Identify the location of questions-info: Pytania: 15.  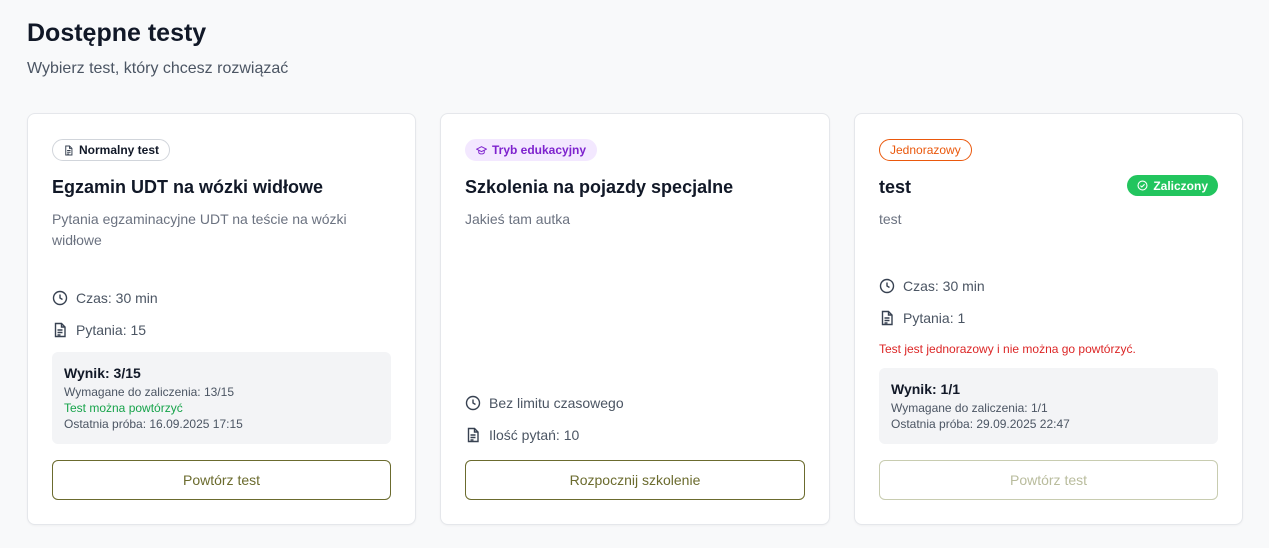
(99, 330).